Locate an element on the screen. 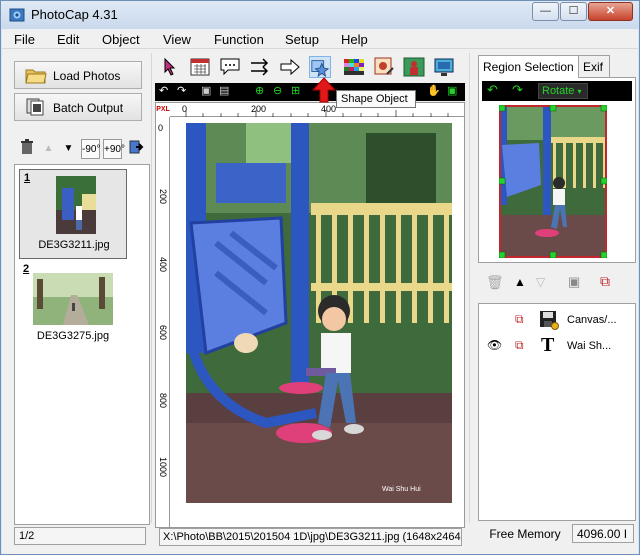  title-bar: PhotoCap 4.31 — ☐ ✕ is located at coordinates (320, 15).